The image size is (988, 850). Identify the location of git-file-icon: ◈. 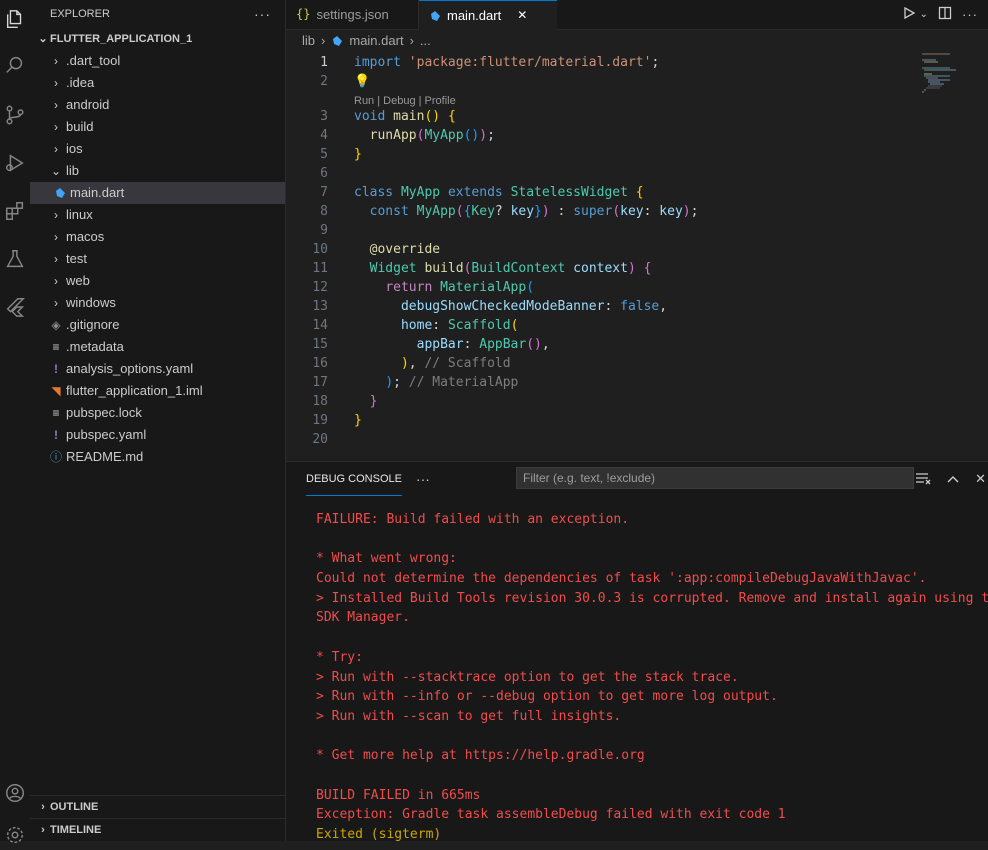
(56, 325).